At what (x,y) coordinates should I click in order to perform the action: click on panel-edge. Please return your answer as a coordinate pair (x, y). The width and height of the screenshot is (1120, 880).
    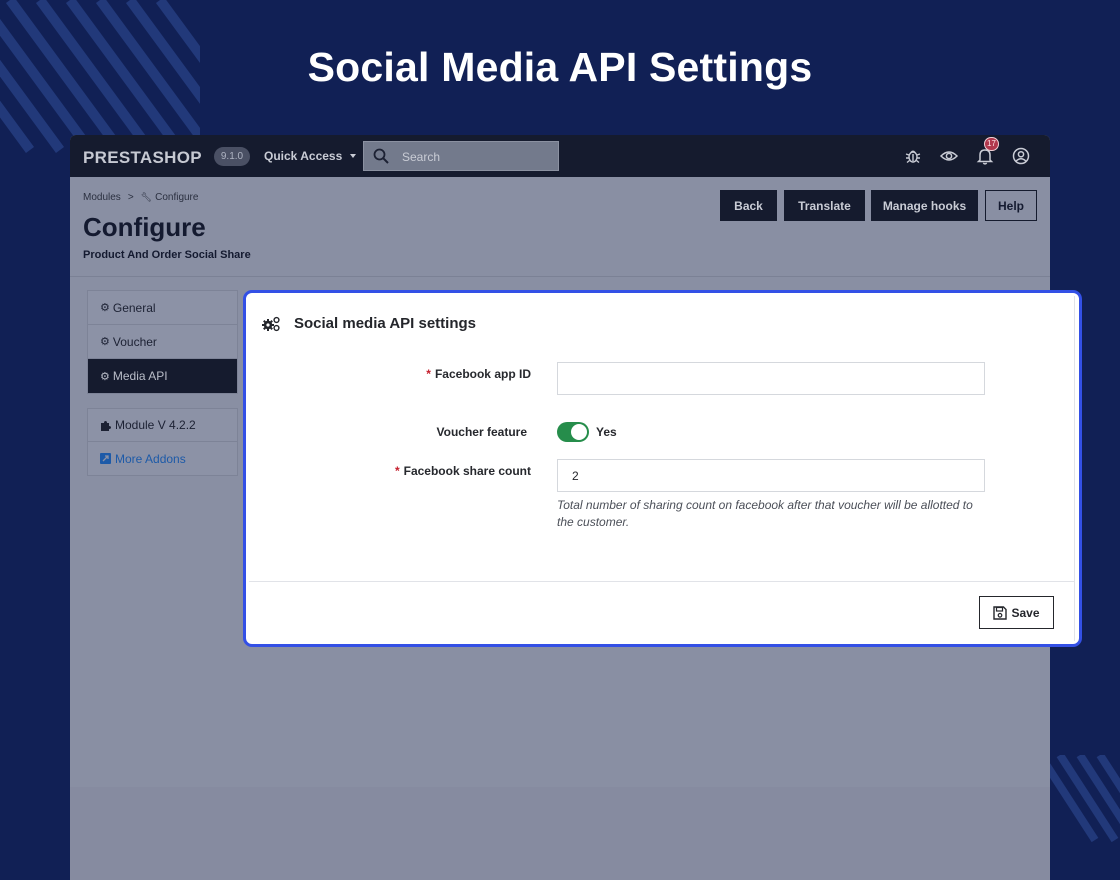
    Looking at the image, I should click on (1074, 468).